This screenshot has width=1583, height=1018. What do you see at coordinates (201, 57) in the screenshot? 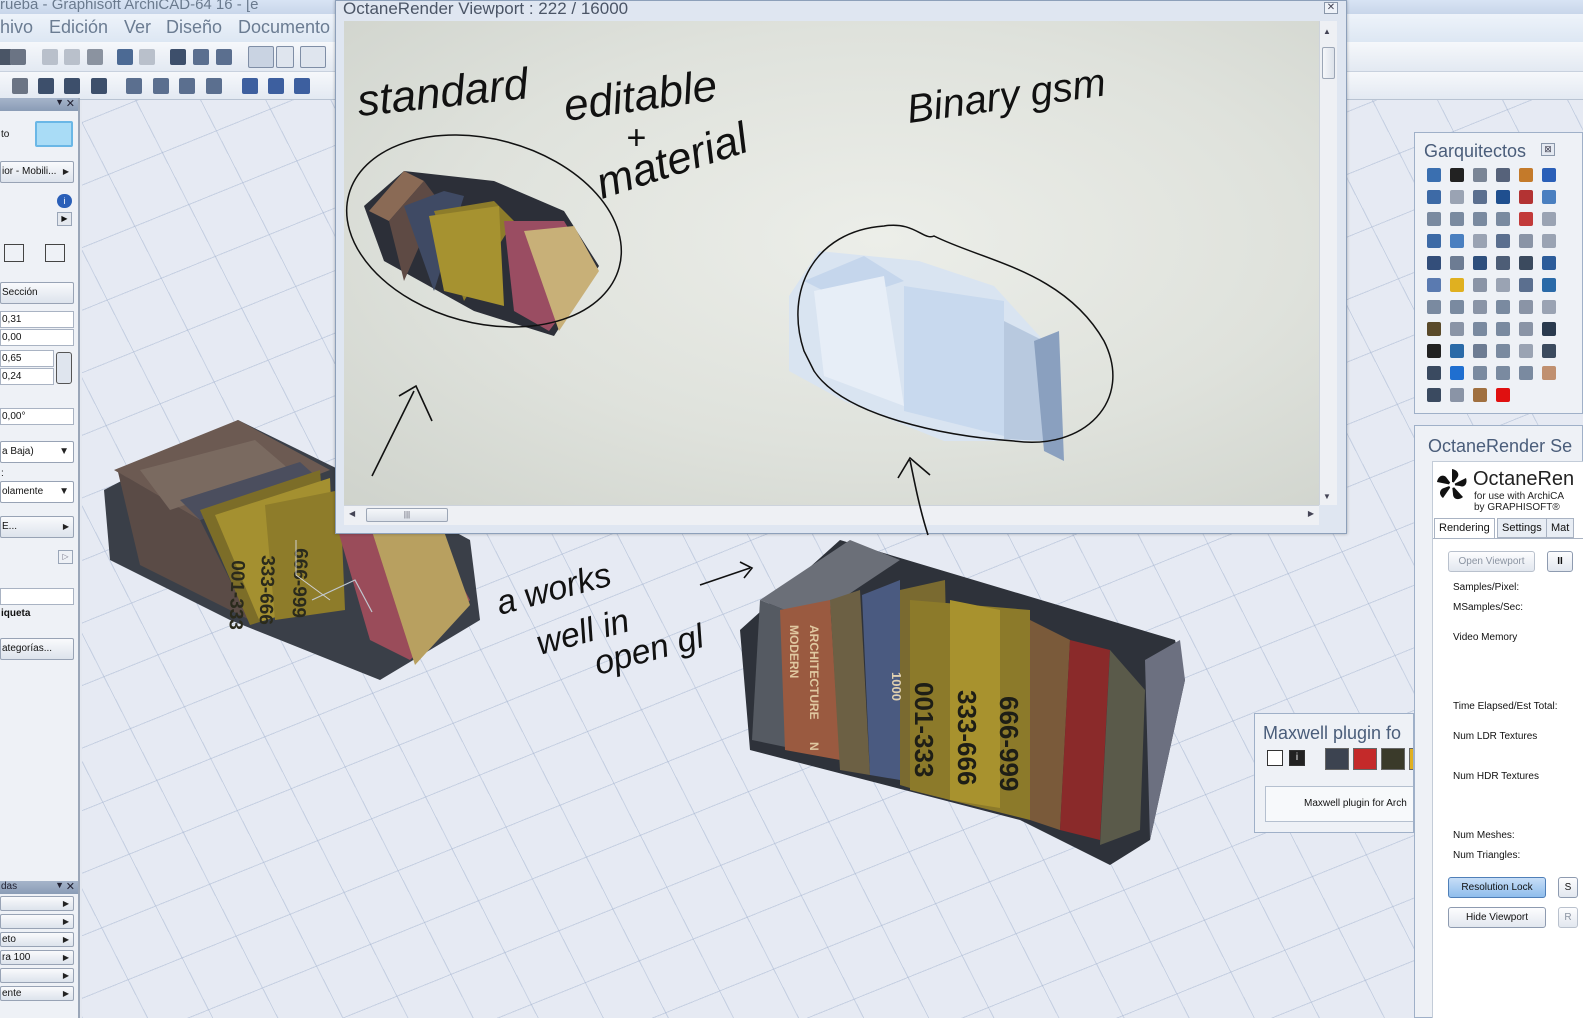
I see `eyedropper-icon` at bounding box center [201, 57].